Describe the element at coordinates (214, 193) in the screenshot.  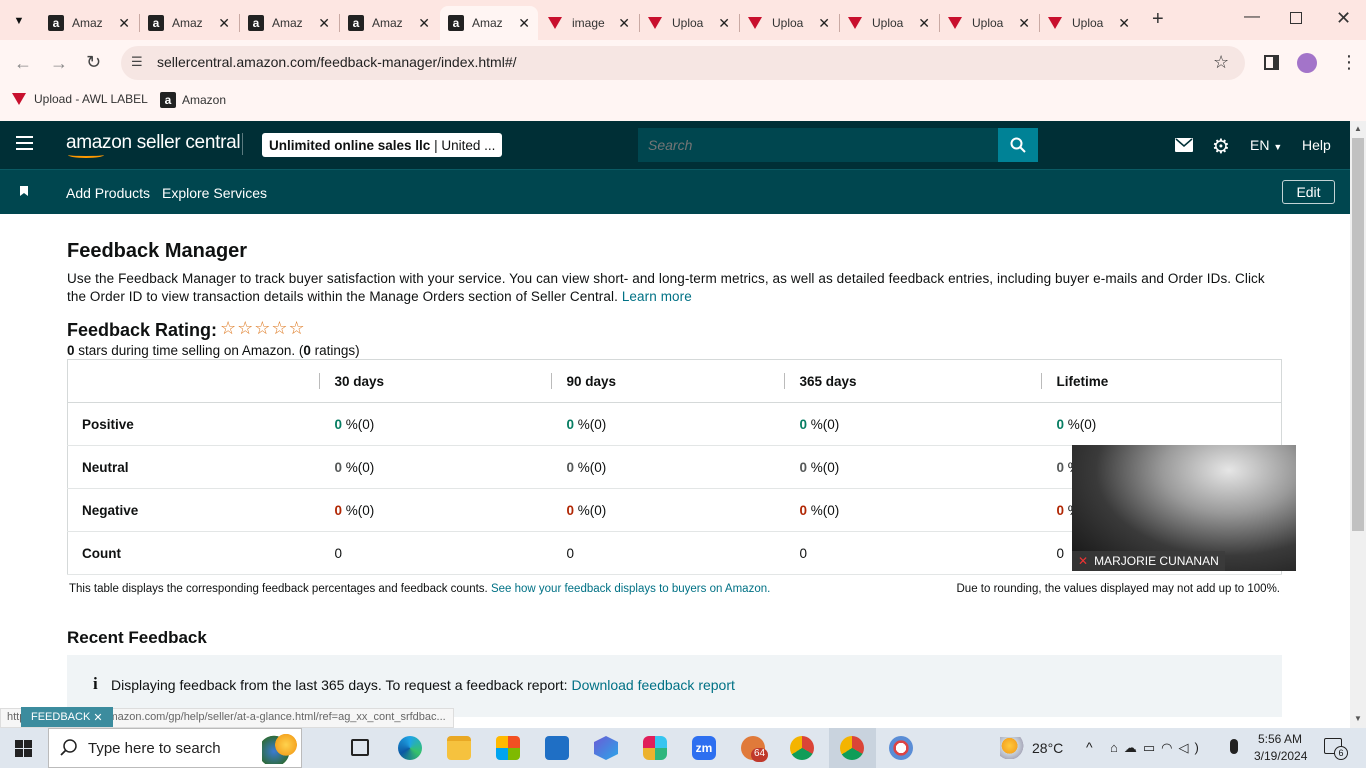
I see `nav-explore-services: Explore Services` at that location.